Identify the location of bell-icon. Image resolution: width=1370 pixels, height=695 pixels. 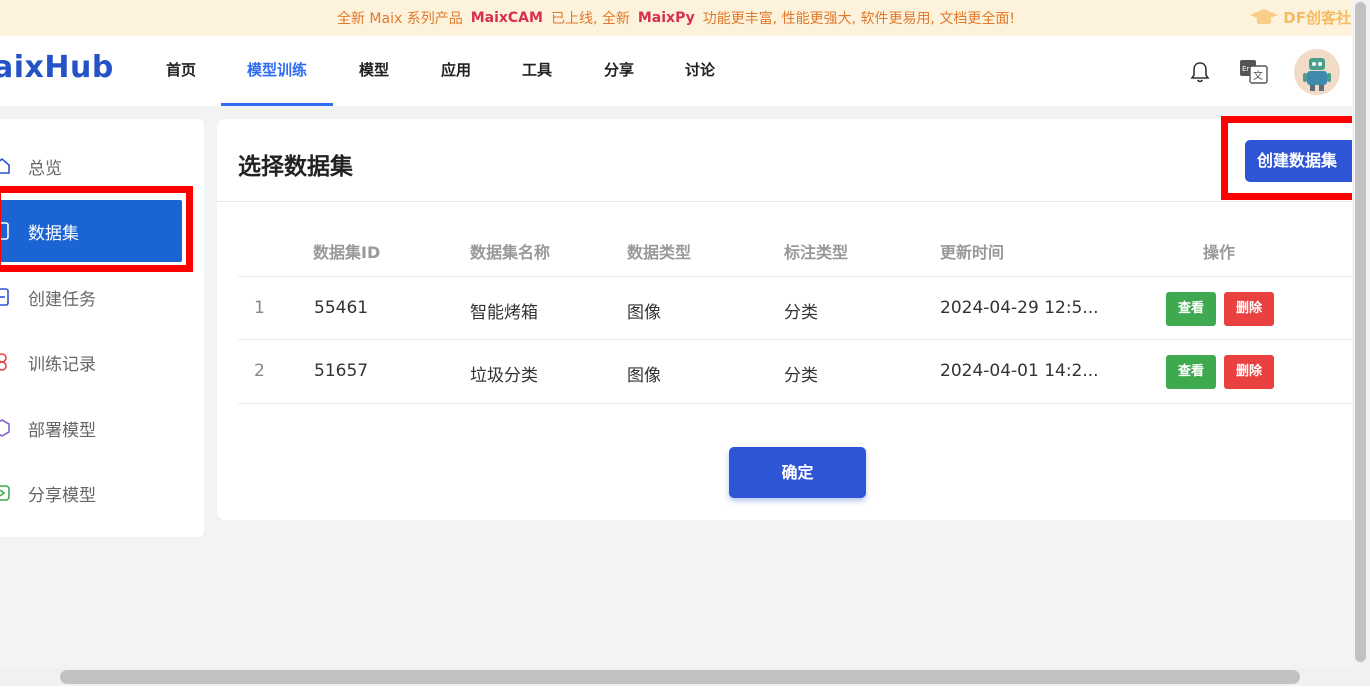
(1200, 72).